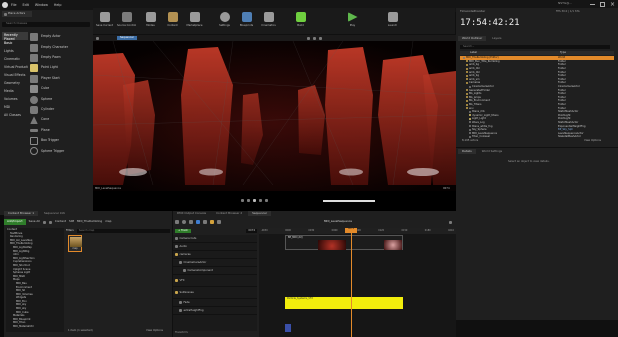 This screenshot has height=337, width=618. What do you see at coordinates (15, 60) in the screenshot?
I see `category-cinematic: Cinematic` at bounding box center [15, 60].